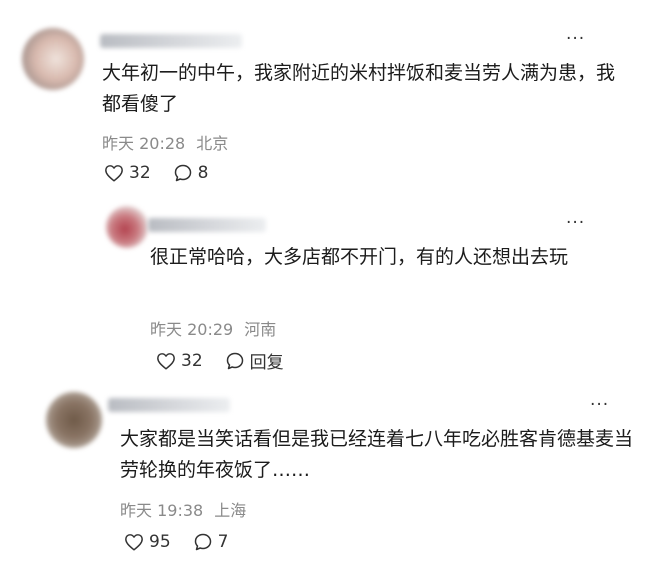  I want to click on comment-button: 7, so click(211, 542).